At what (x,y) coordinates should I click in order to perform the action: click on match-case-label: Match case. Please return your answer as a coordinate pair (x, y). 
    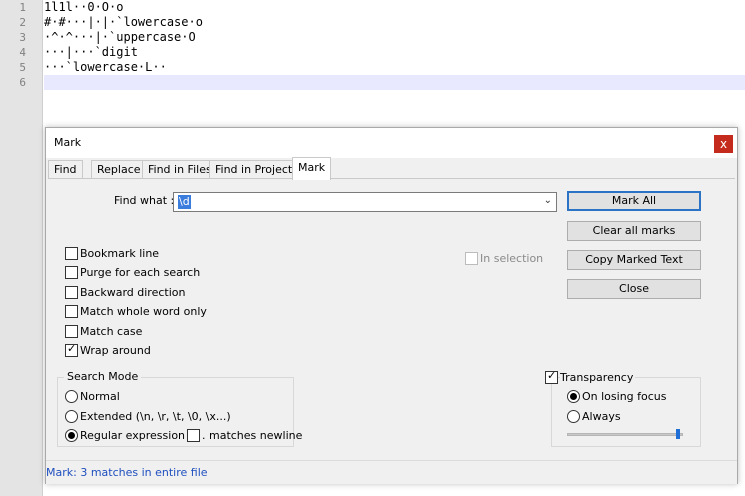
    Looking at the image, I should click on (111, 331).